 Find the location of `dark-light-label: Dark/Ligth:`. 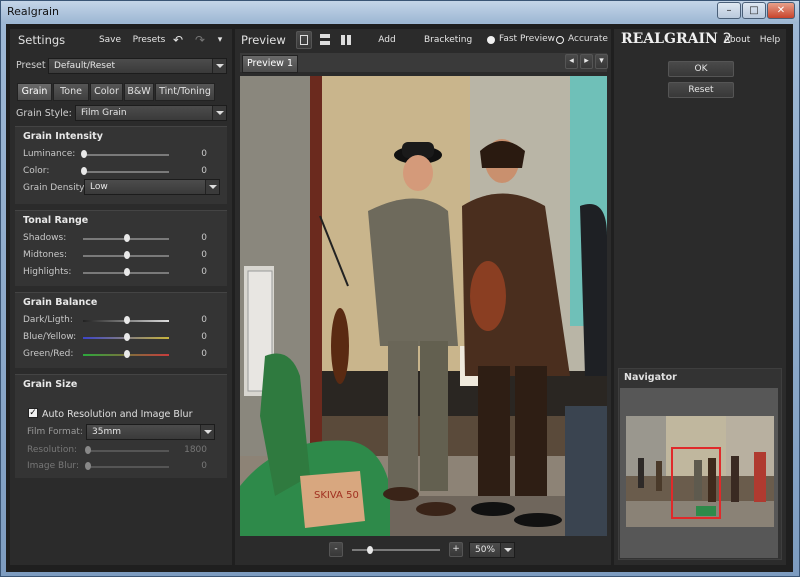

dark-light-label: Dark/Ligth: is located at coordinates (48, 320).